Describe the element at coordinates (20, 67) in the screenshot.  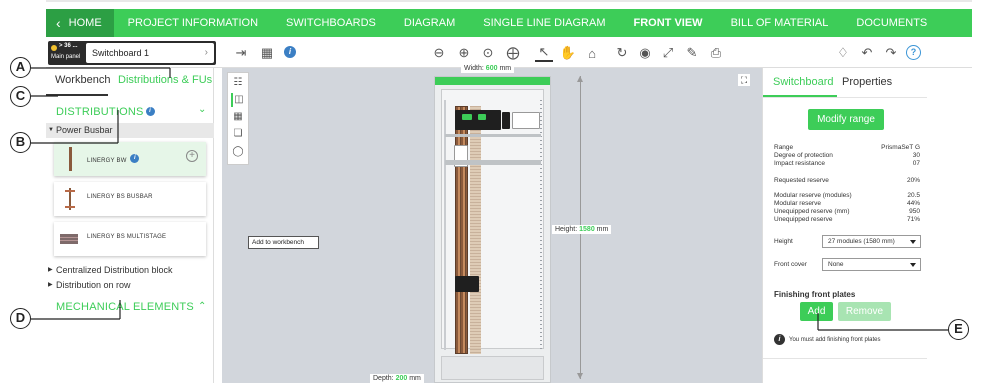
I see `callout-a: A` at that location.